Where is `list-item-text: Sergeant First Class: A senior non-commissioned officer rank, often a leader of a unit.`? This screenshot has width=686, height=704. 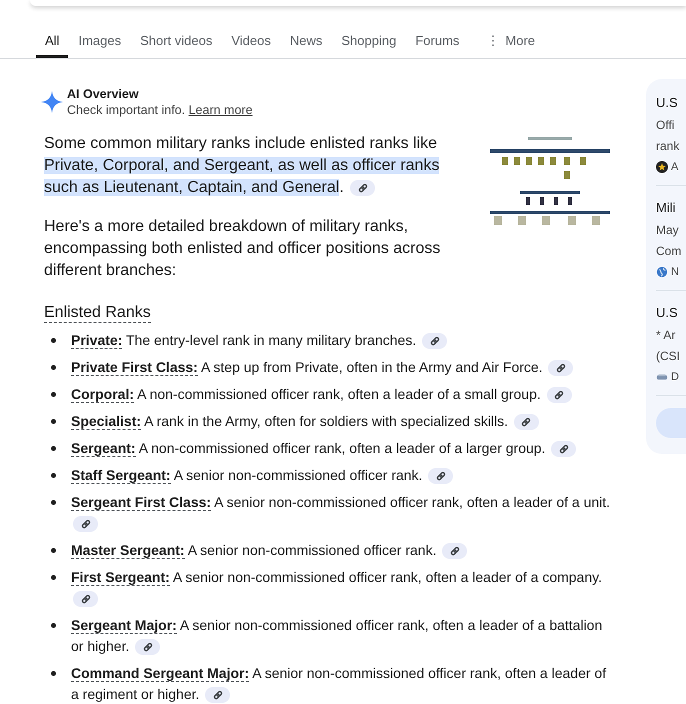
list-item-text: Sergeant First Class: A senior non-commissioned officer rank, often a leader of a unit. is located at coordinates (341, 513).